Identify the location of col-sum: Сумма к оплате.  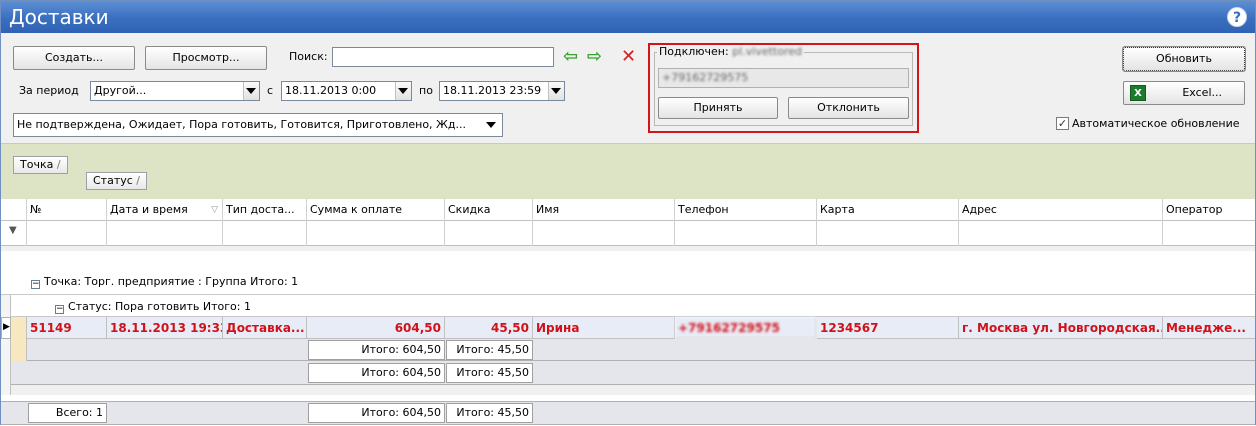
(376, 210).